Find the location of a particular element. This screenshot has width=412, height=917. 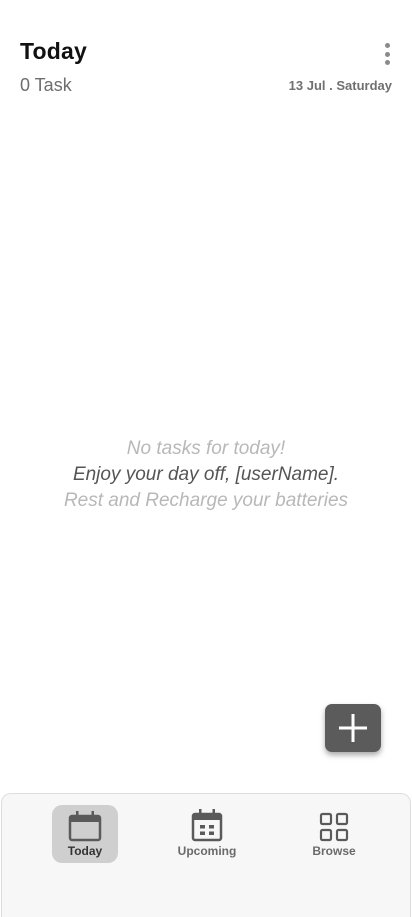

more-options-button is located at coordinates (387, 54).